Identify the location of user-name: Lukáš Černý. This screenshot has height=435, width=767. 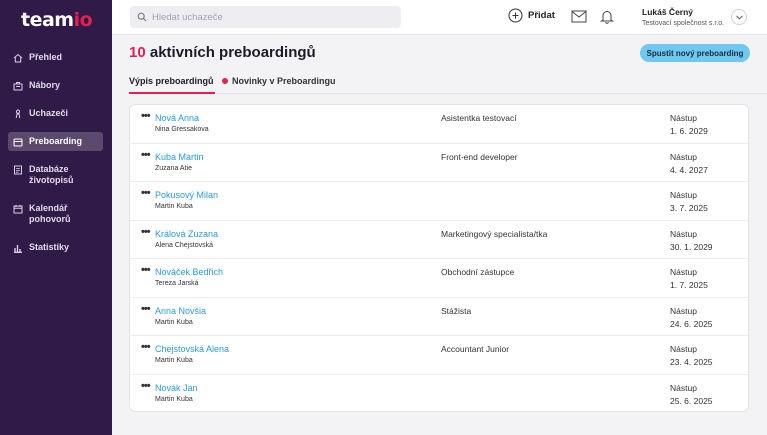
(668, 12).